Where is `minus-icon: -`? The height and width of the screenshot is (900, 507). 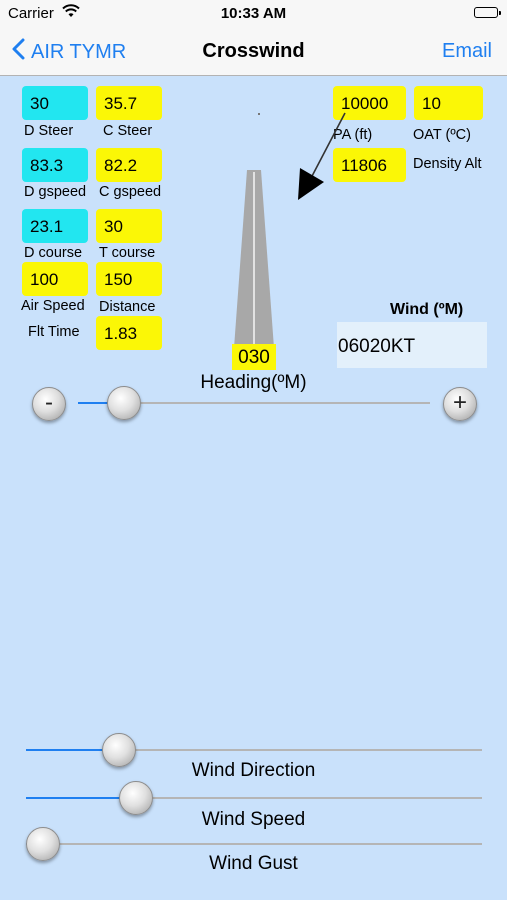 minus-icon: - is located at coordinates (49, 402).